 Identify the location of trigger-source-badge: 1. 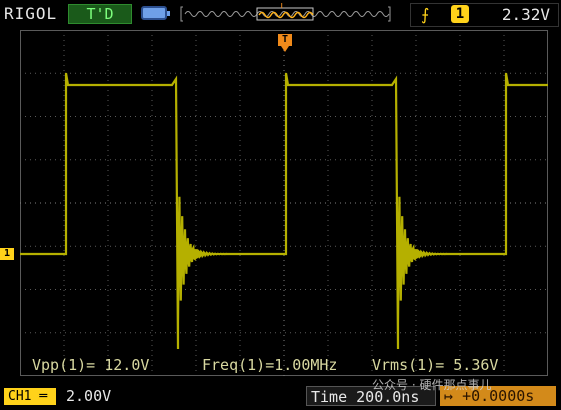
(460, 14).